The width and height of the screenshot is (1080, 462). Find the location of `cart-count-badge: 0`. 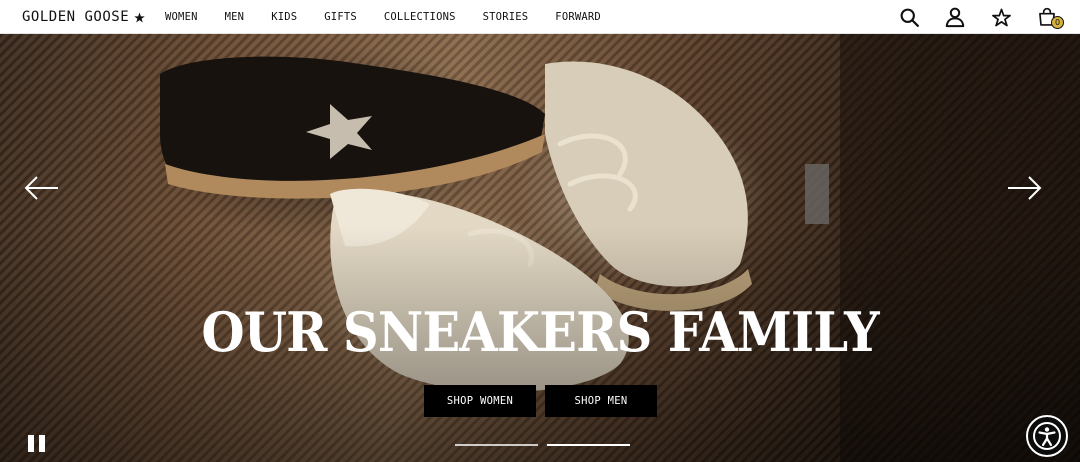

cart-count-badge: 0 is located at coordinates (1057, 22).